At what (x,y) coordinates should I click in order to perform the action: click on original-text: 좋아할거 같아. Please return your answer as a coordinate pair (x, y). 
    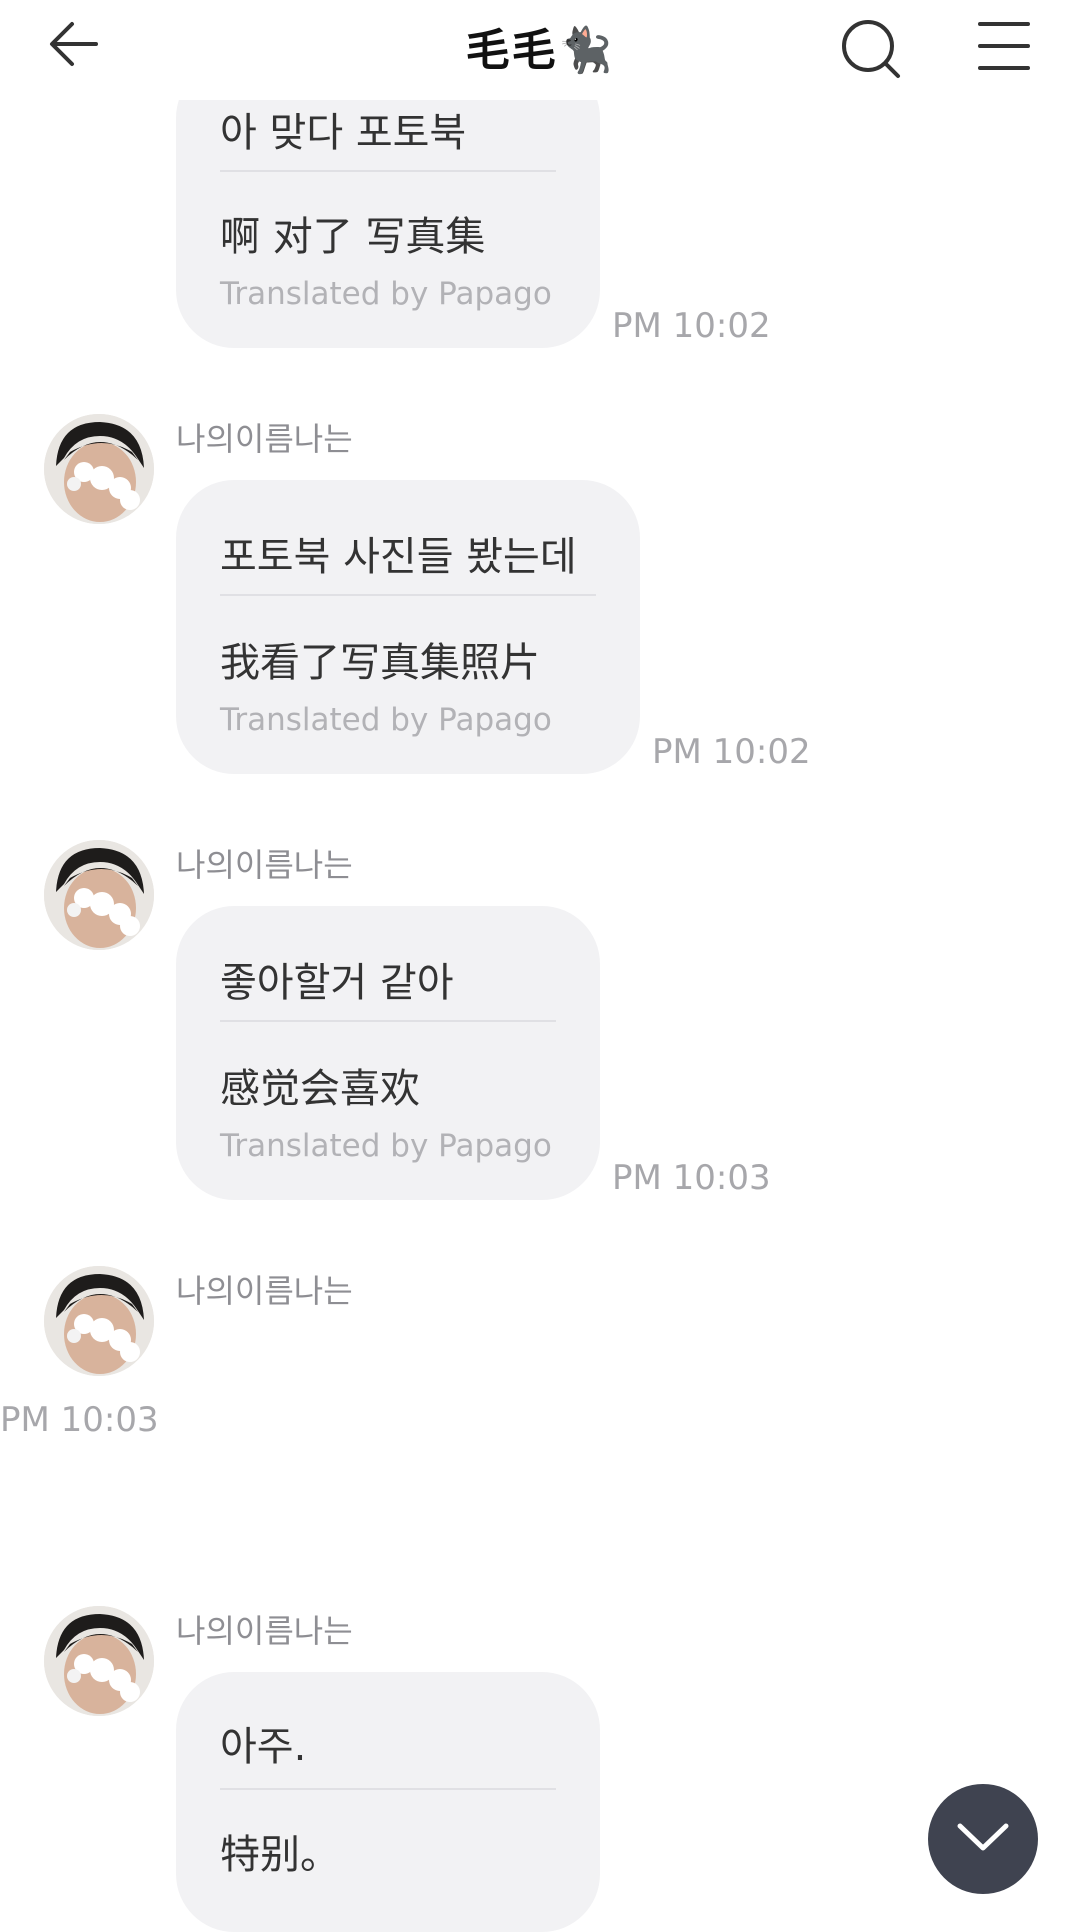
    Looking at the image, I should click on (337, 983).